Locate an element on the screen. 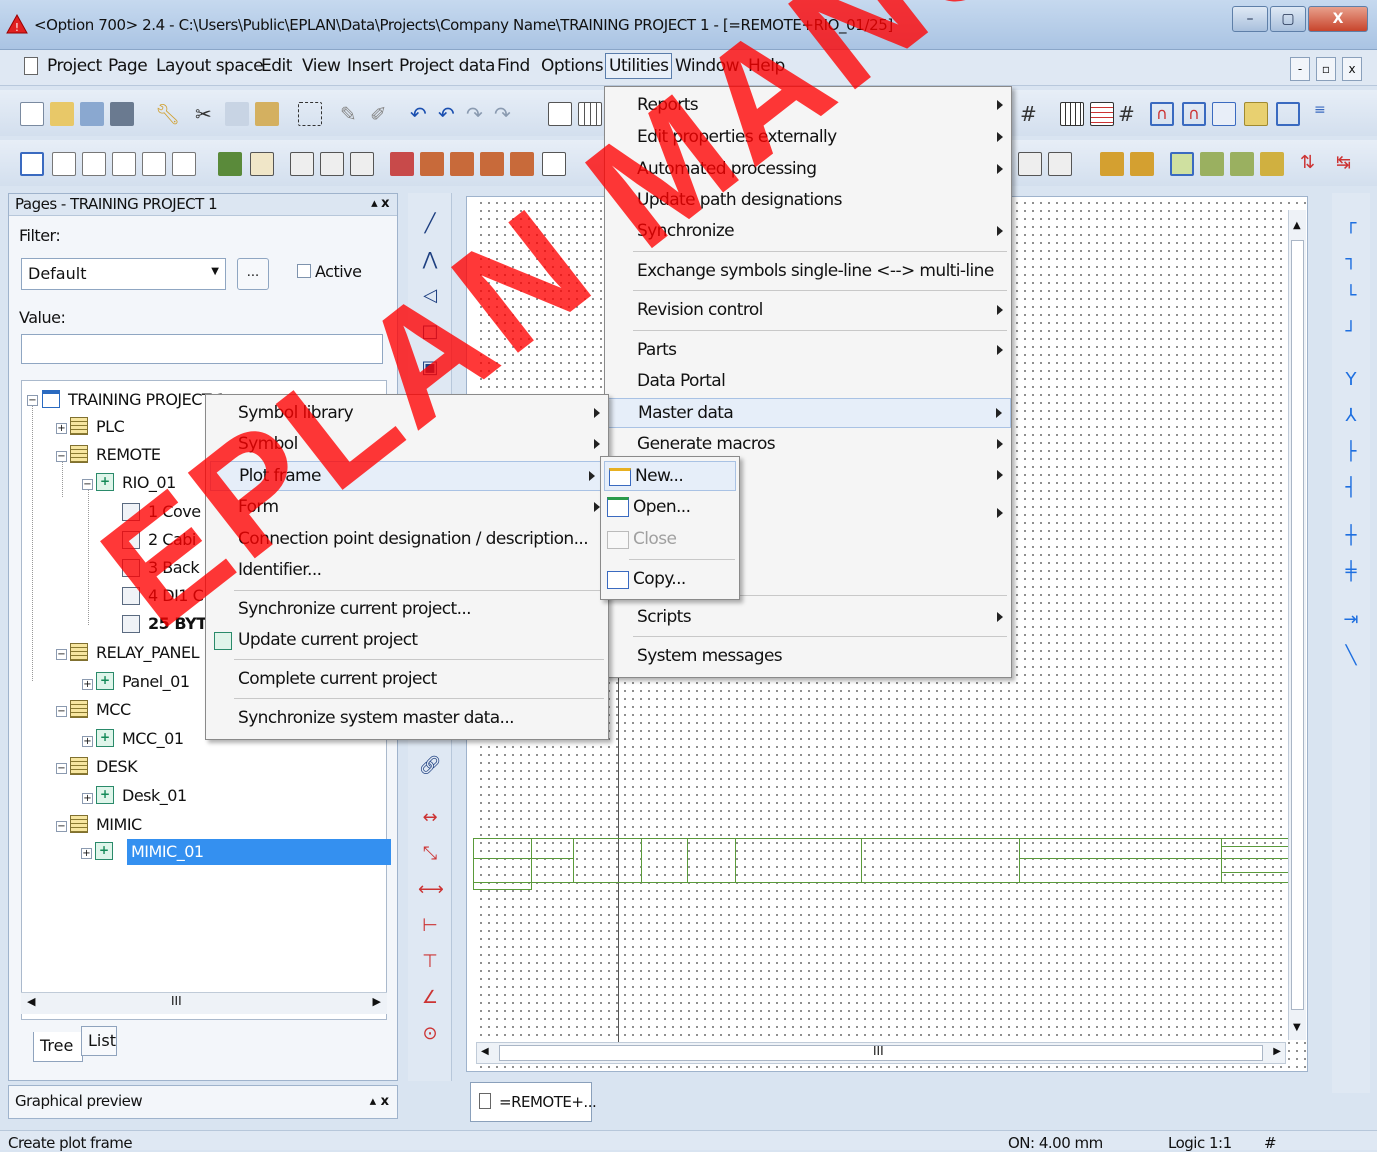  tree-item-page-current: 25 BYT is located at coordinates (177, 623).